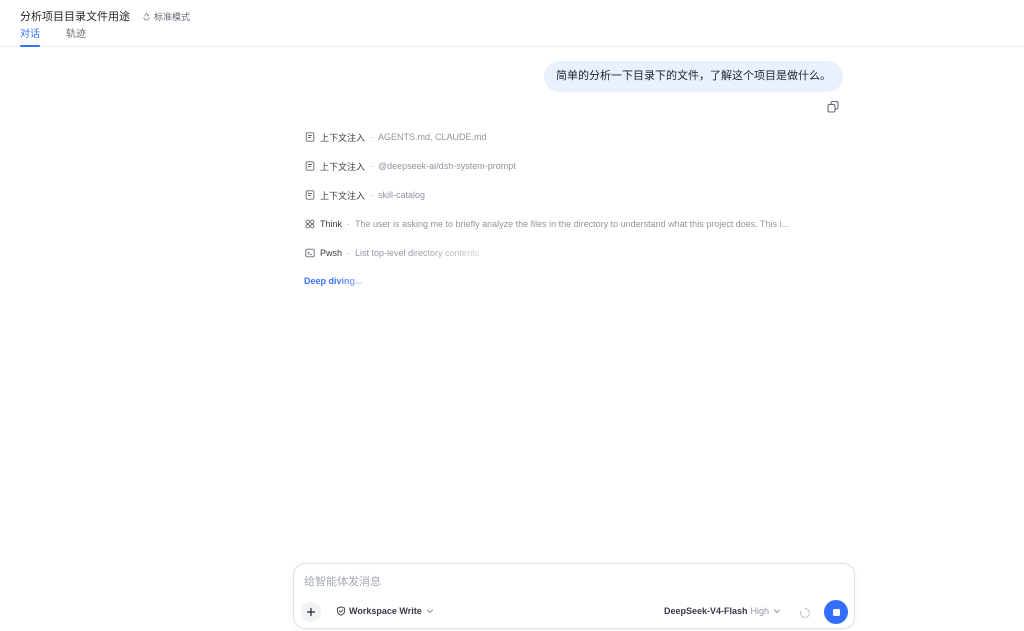  What do you see at coordinates (447, 166) in the screenshot?
I see `step-detail: @deepseek-ai/dsh-system-prompt` at bounding box center [447, 166].